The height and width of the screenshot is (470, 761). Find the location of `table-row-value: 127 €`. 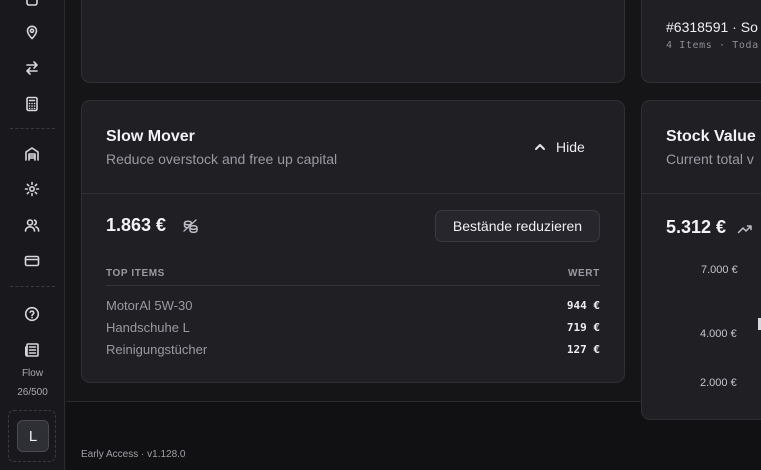

table-row-value: 127 € is located at coordinates (583, 349).